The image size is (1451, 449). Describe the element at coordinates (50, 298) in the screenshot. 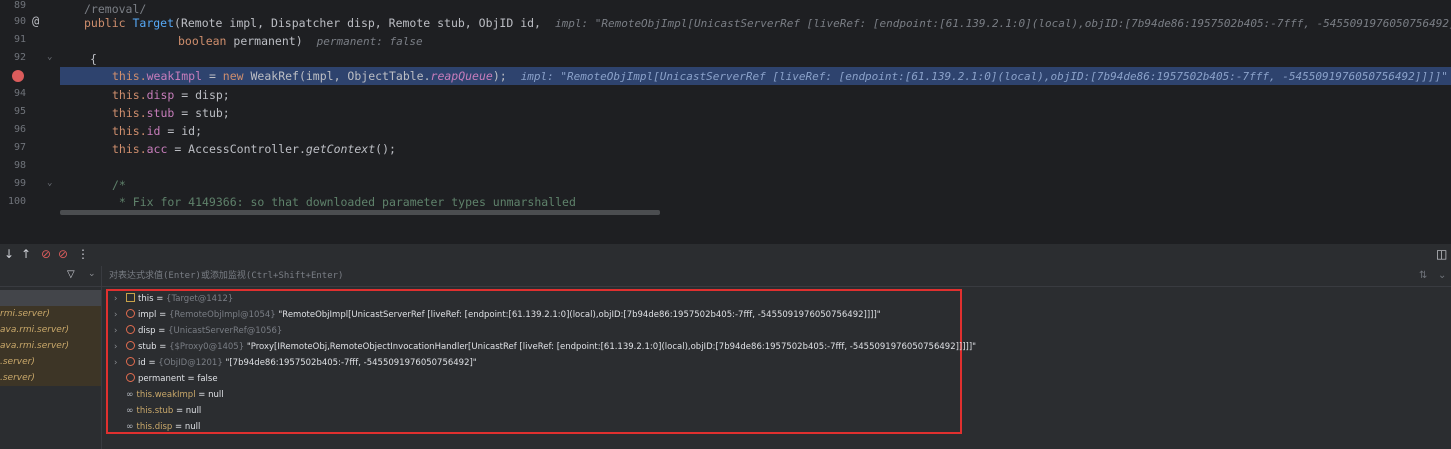

I see `frame-item` at that location.